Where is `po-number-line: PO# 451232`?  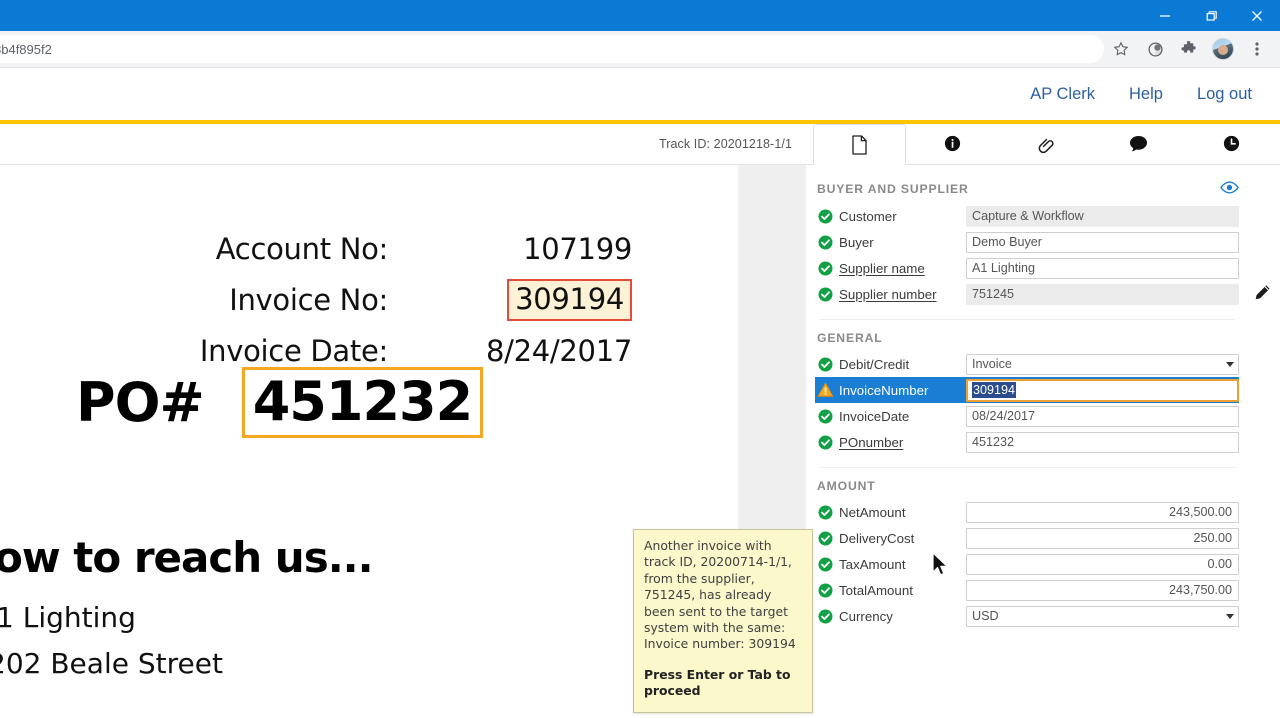 po-number-line: PO# 451232 is located at coordinates (280, 402).